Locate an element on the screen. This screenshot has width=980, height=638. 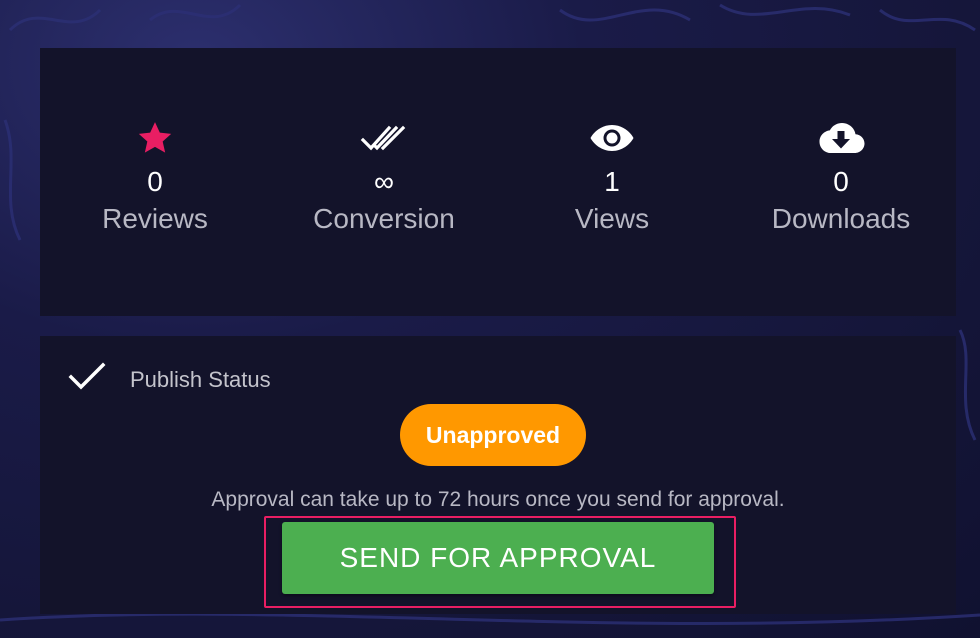
publish-status-title: Publish Status is located at coordinates (200, 379).